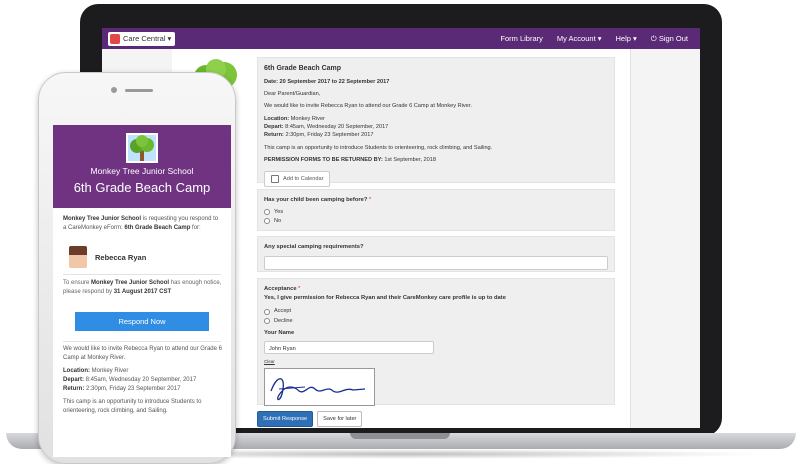 This screenshot has height=464, width=800. I want to click on nav-form-library: Form Library, so click(521, 39).